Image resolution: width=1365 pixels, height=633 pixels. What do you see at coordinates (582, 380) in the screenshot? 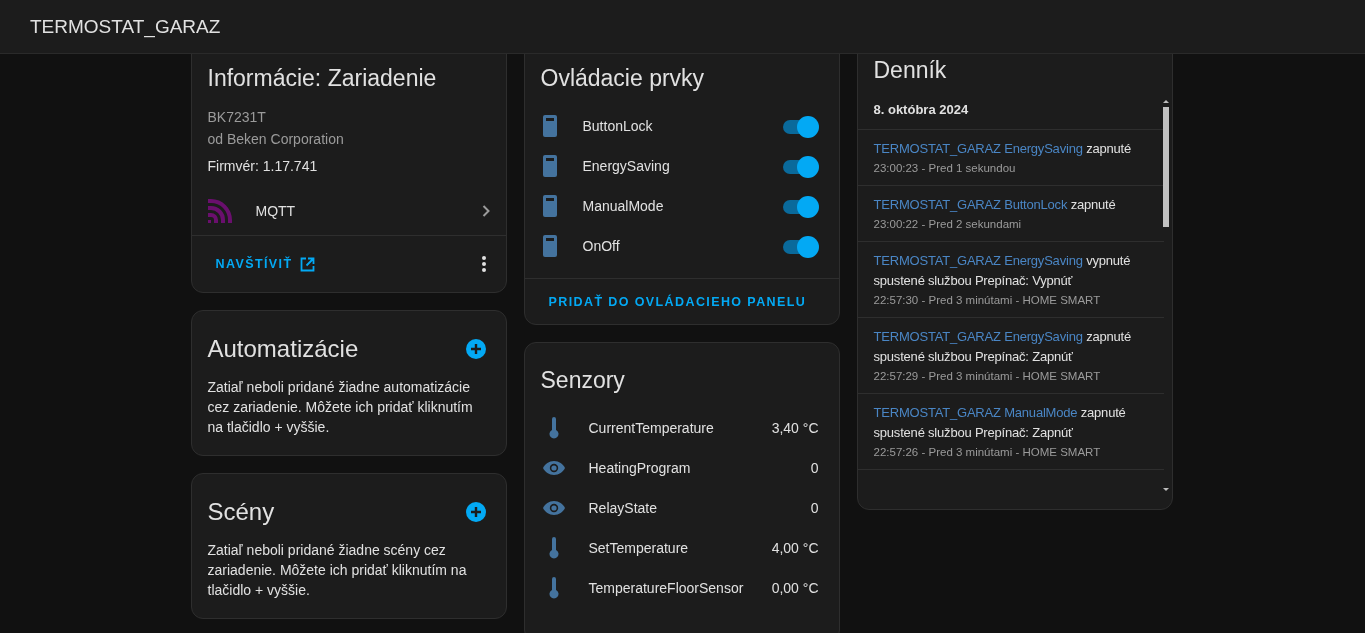
I see `card-title: Senzory` at bounding box center [582, 380].